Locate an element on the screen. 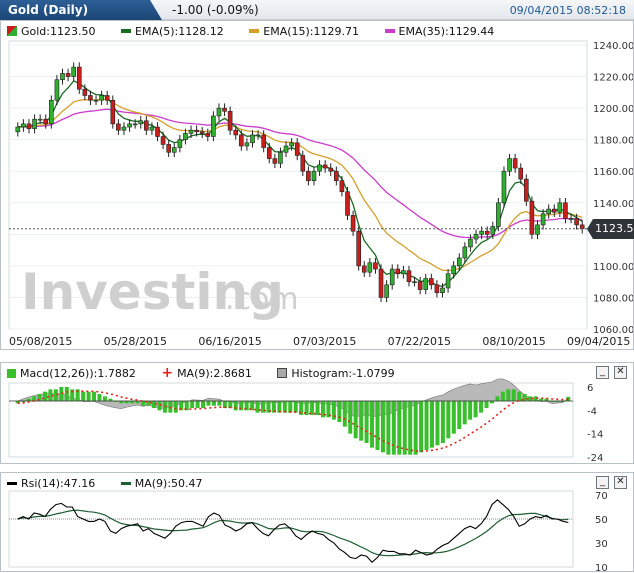 This screenshot has width=634, height=573. price-x-tick: 07/03/2015 is located at coordinates (324, 341).